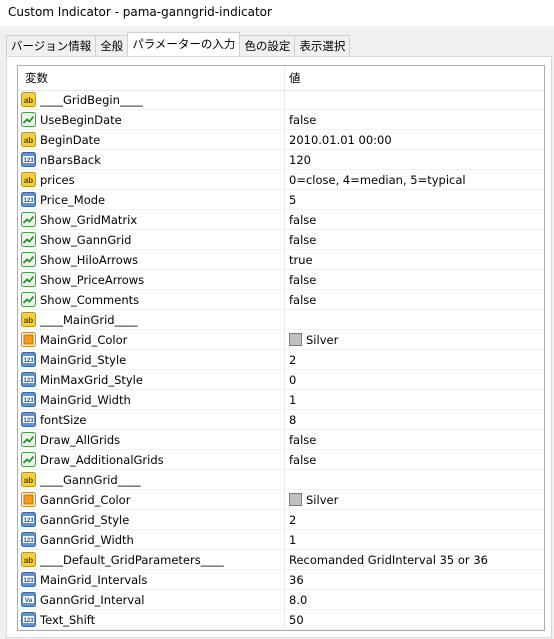 This screenshot has width=554, height=639. What do you see at coordinates (281, 260) in the screenshot?
I see `table-row: Show_HiloArrows true` at bounding box center [281, 260].